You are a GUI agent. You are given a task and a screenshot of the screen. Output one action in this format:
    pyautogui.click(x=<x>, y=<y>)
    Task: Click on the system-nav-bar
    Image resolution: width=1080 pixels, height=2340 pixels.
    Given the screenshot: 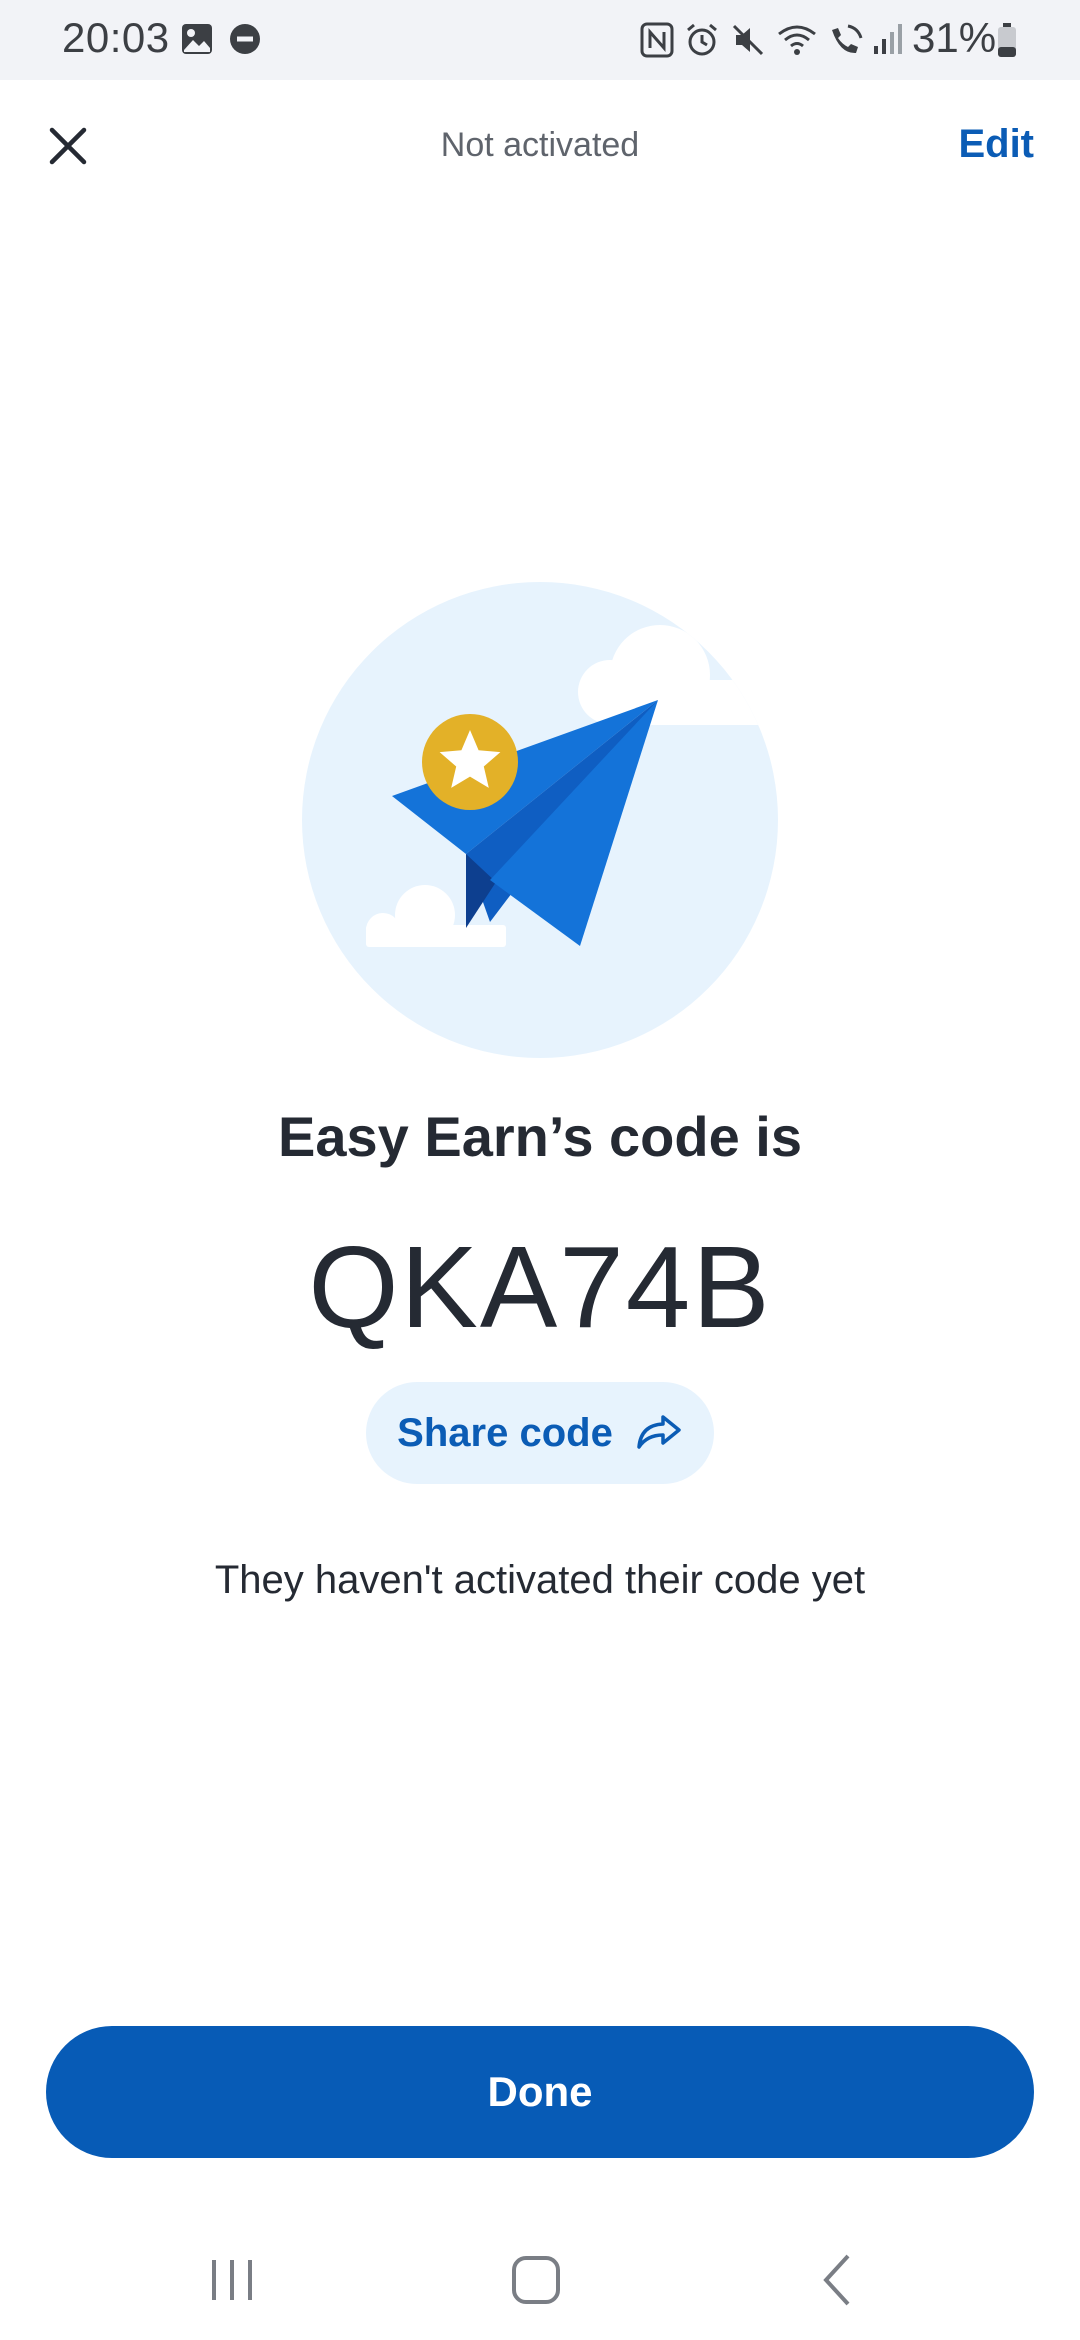 What is the action you would take?
    pyautogui.click(x=540, y=2270)
    